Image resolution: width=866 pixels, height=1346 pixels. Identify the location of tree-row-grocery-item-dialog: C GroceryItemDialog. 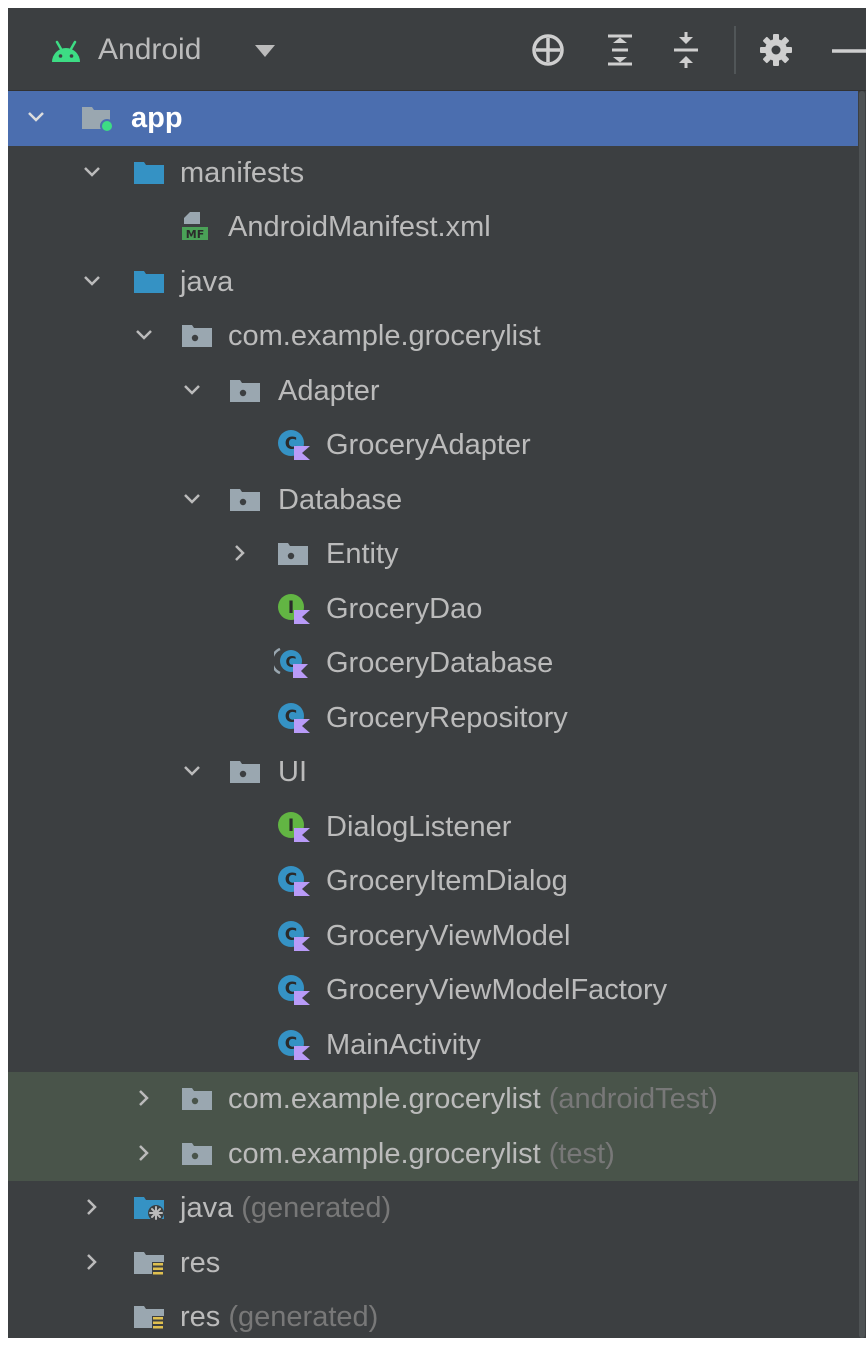
(433, 881).